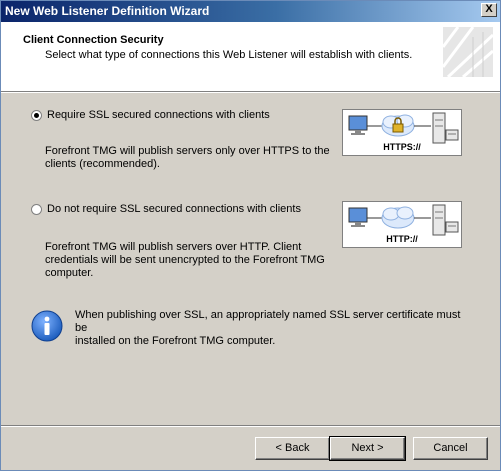  Describe the element at coordinates (250, 426) in the screenshot. I see `footer-separator` at that location.